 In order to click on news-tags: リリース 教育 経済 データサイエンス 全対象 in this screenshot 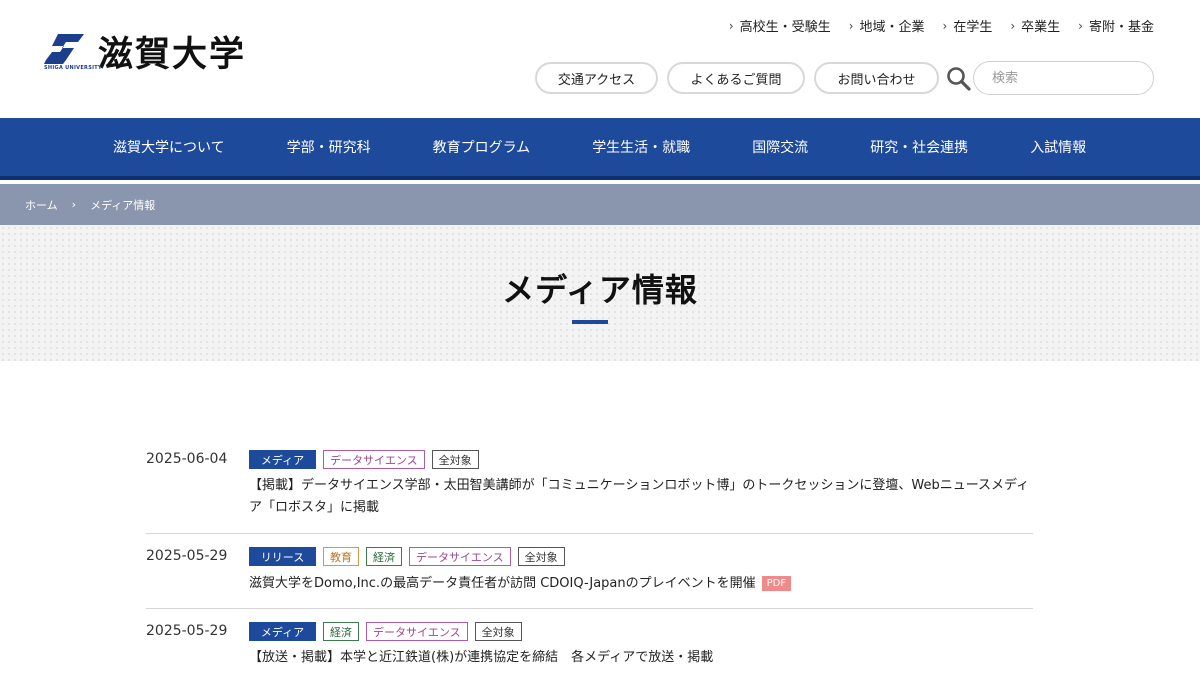, I will do `click(407, 556)`.